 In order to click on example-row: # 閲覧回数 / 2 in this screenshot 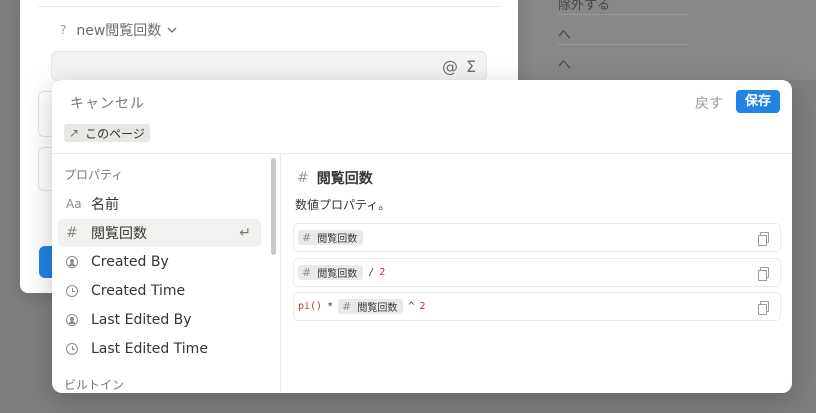, I will do `click(537, 272)`.